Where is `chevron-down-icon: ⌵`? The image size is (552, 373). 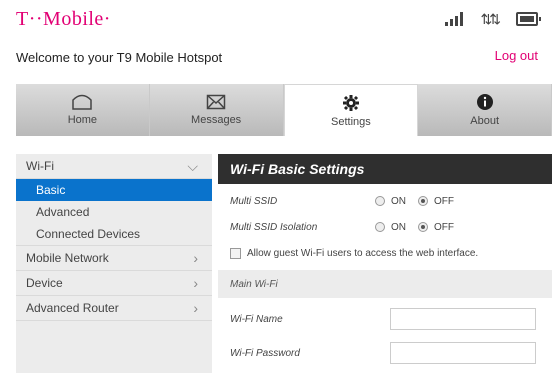 chevron-down-icon: ⌵ is located at coordinates (192, 165).